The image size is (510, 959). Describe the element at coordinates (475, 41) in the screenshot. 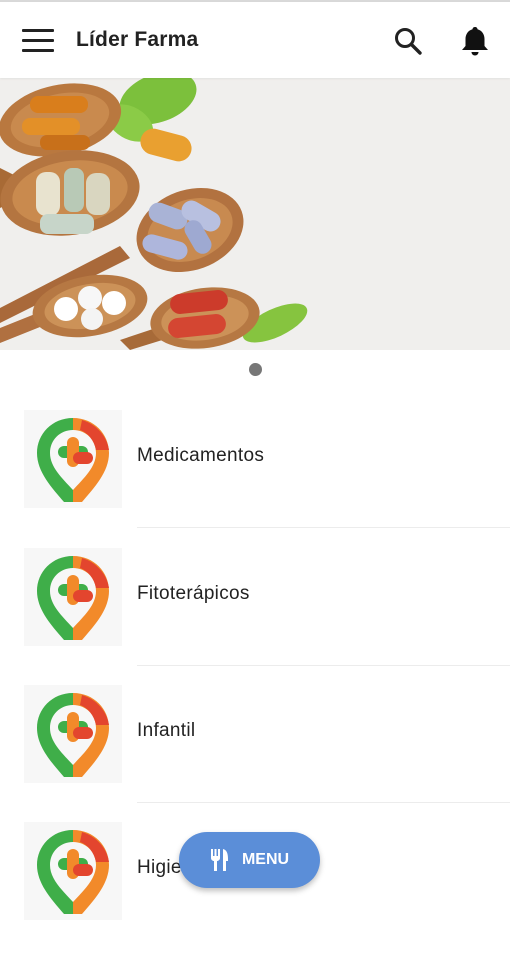

I see `bell-icon` at that location.